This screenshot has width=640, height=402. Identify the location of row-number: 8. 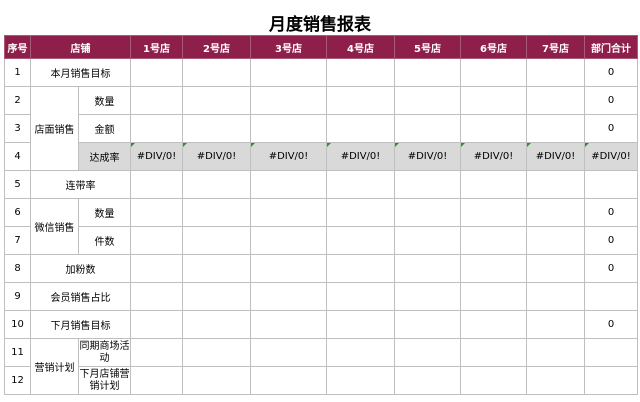
(17, 268).